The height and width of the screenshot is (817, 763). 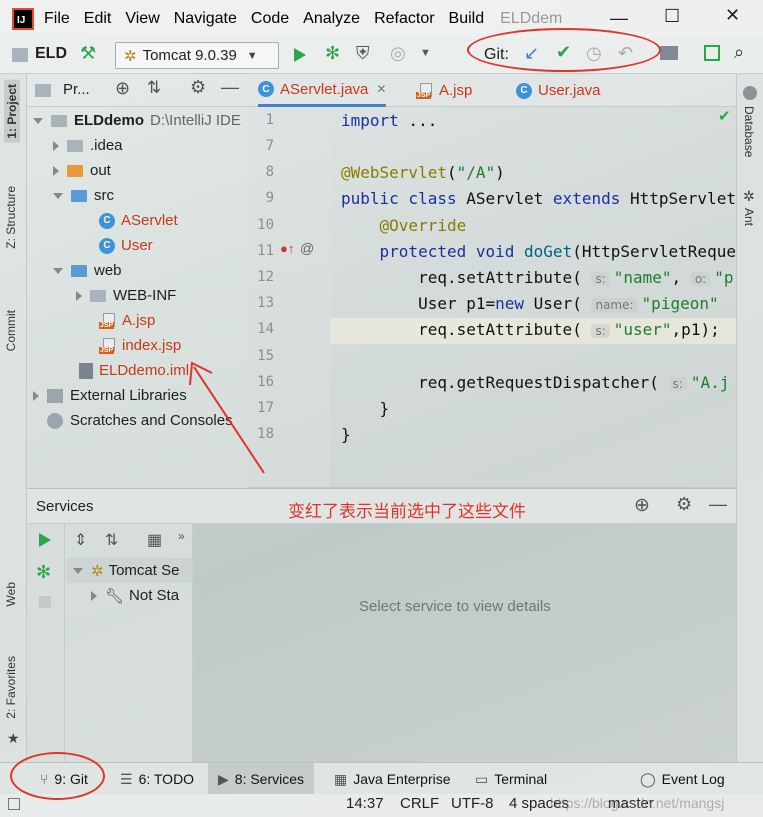 What do you see at coordinates (51, 54) in the screenshot?
I see `project-name: ELD` at bounding box center [51, 54].